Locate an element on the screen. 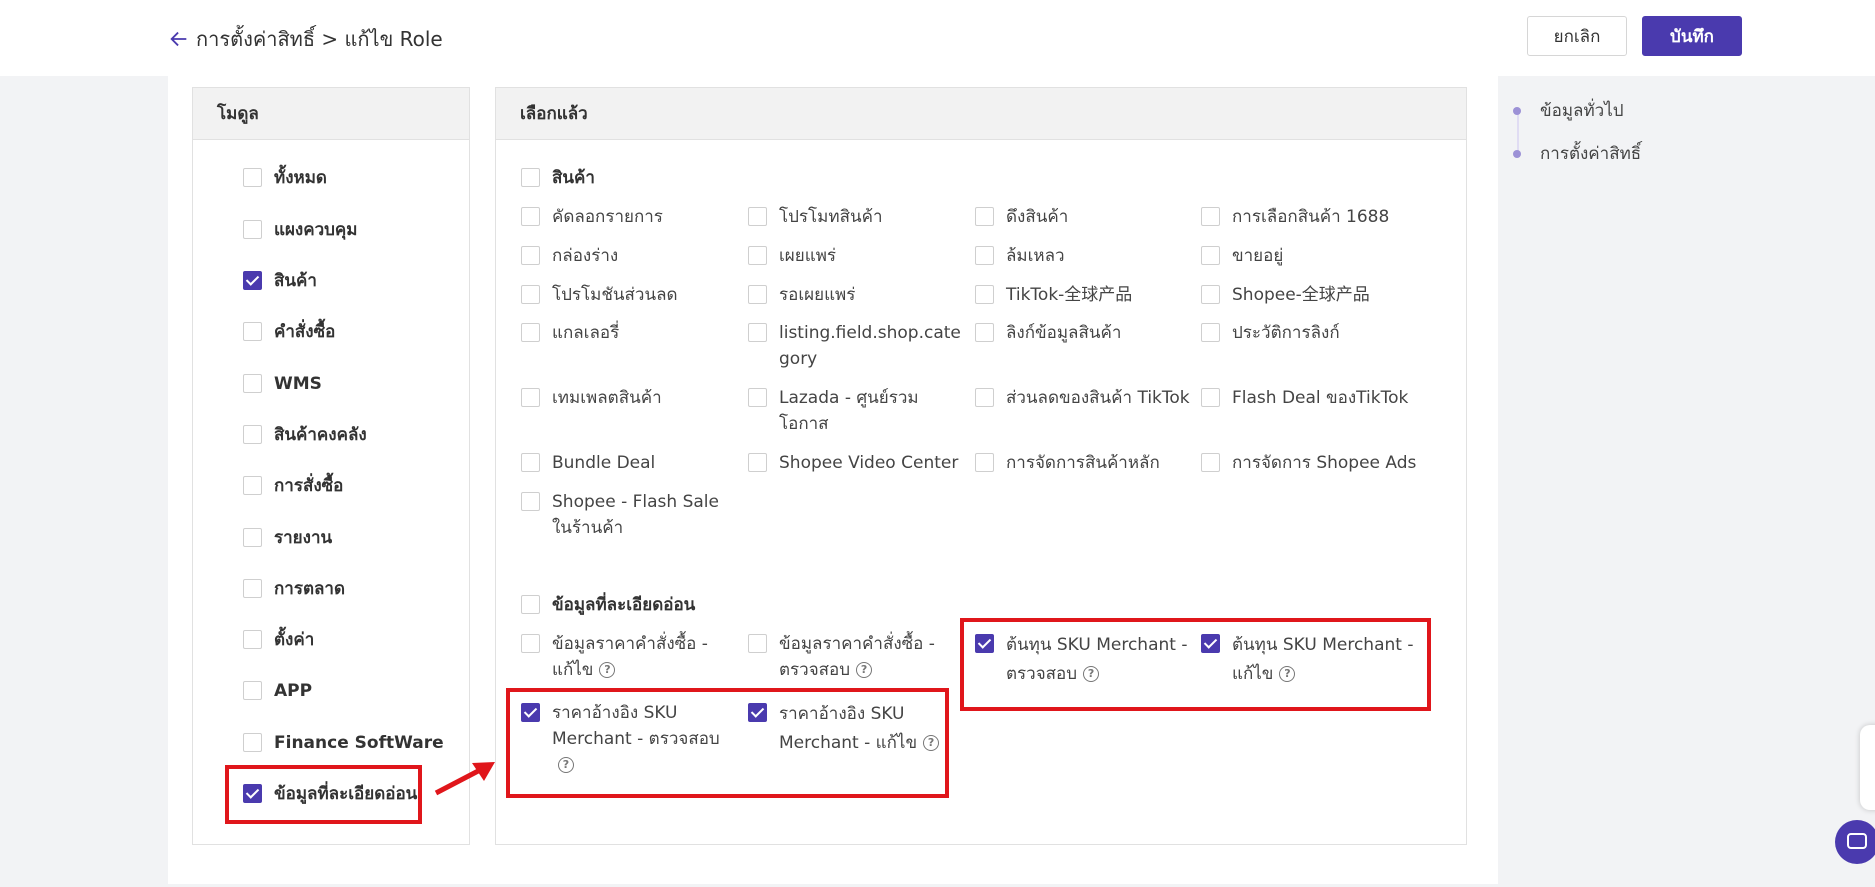 This screenshot has height=887, width=1875. perm-item: ส่วนลดของสินค้า TikTok is located at coordinates (1087, 398).